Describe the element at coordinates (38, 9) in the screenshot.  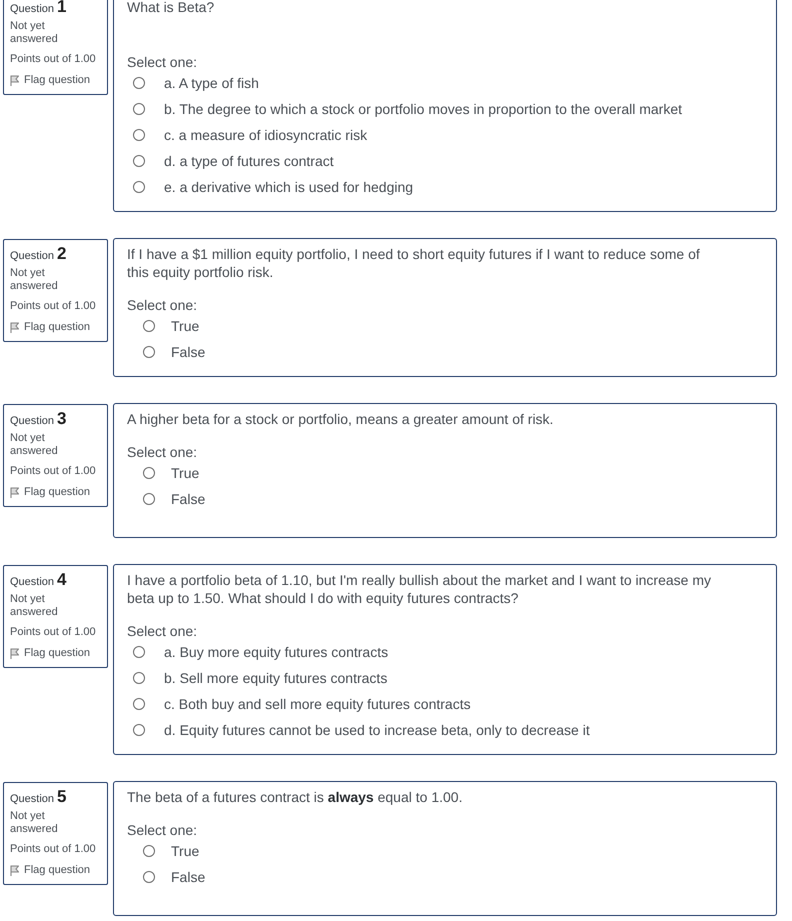
I see `question-number: Question 1` at that location.